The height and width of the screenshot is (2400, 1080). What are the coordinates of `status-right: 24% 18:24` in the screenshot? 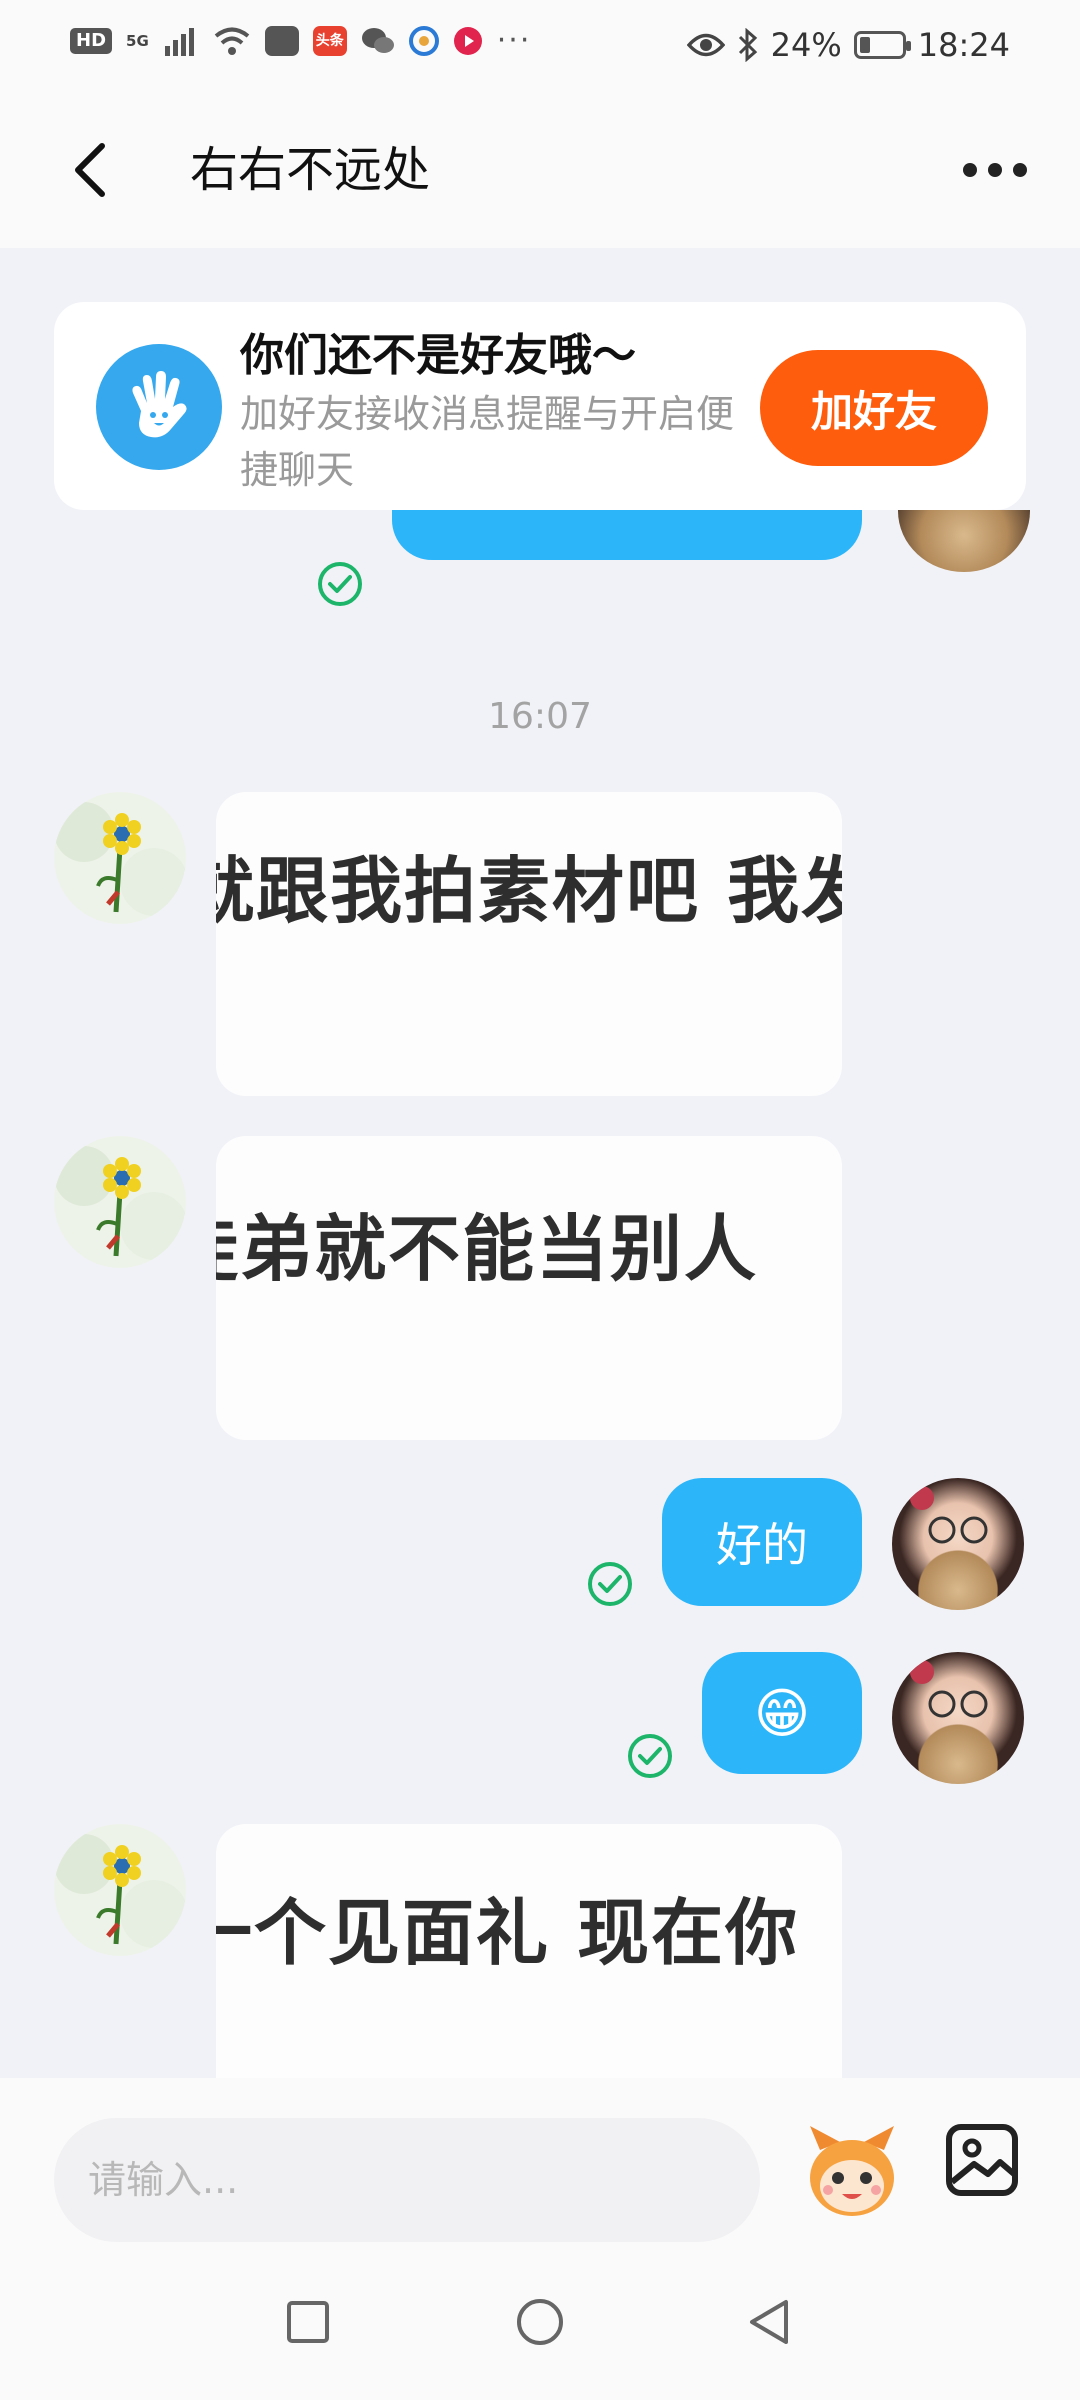 It's located at (848, 45).